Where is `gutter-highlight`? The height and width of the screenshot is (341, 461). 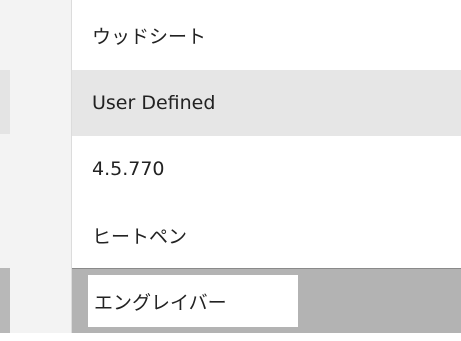
gutter-highlight is located at coordinates (5, 102).